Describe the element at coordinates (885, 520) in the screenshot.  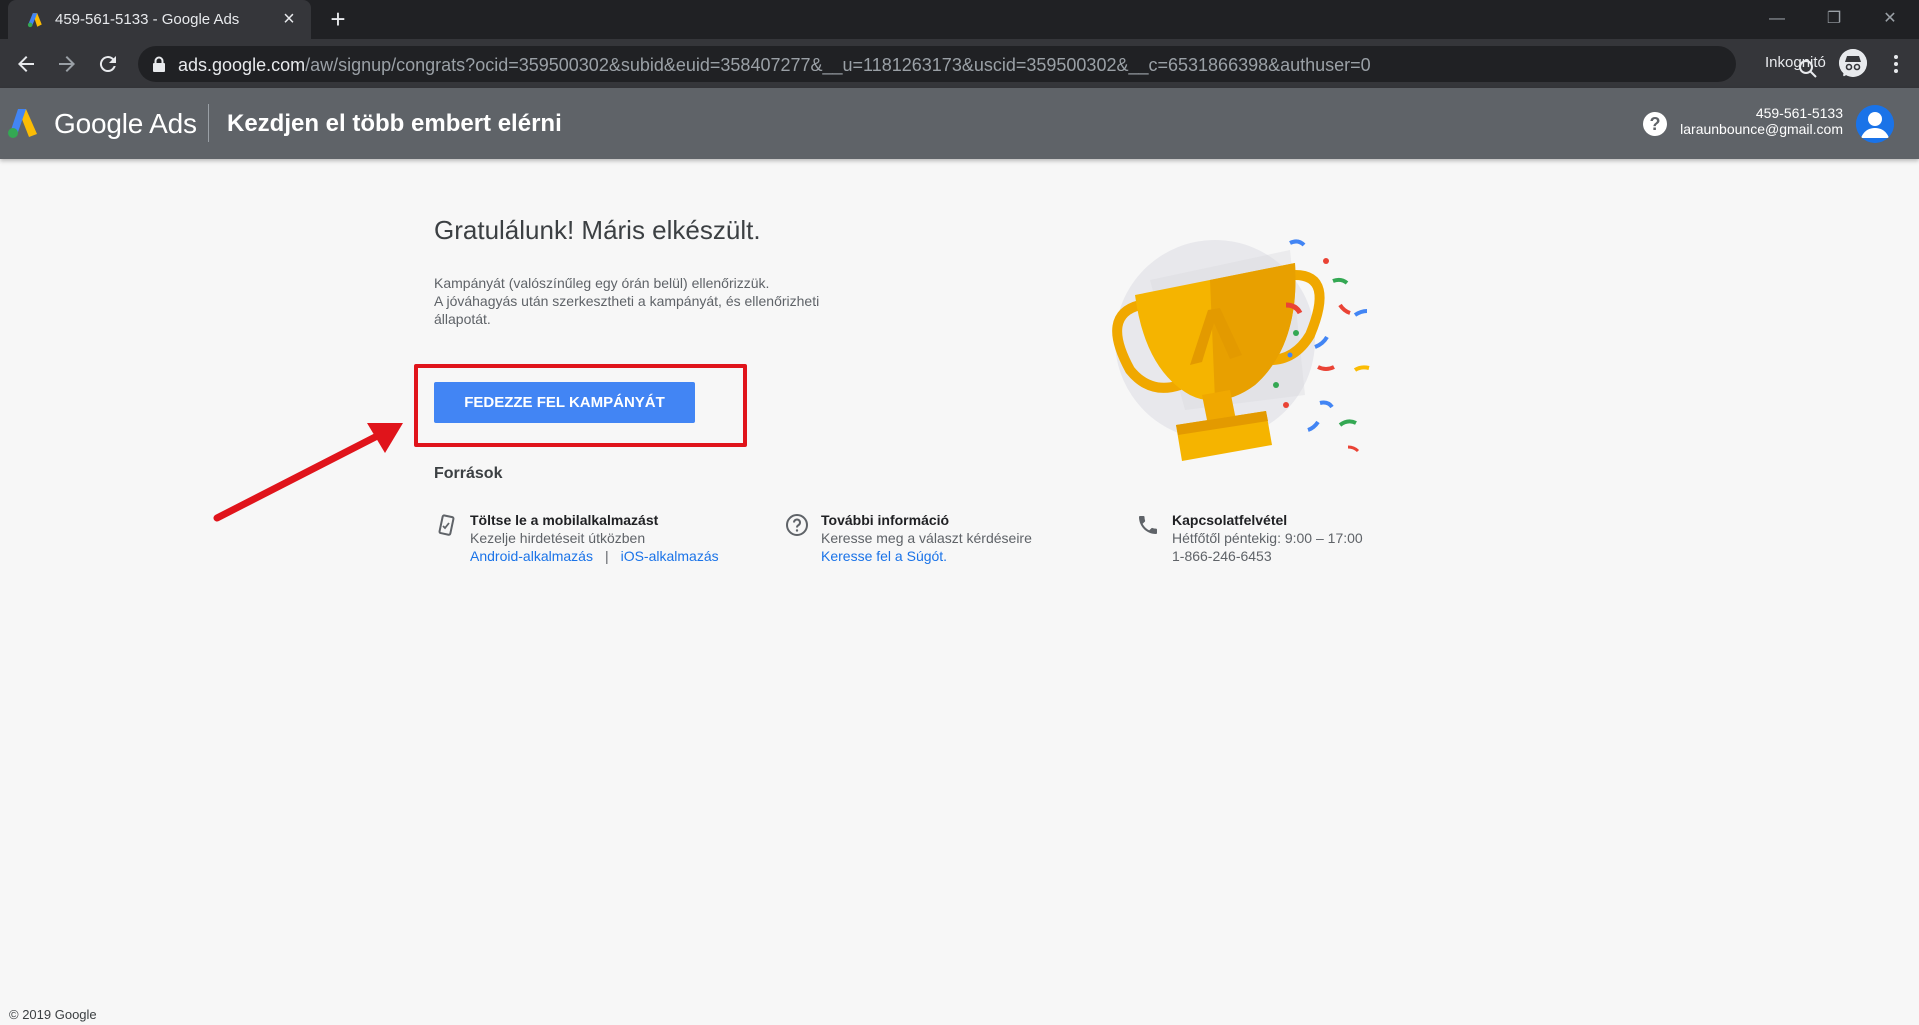
I see `resource-title: További információ` at that location.